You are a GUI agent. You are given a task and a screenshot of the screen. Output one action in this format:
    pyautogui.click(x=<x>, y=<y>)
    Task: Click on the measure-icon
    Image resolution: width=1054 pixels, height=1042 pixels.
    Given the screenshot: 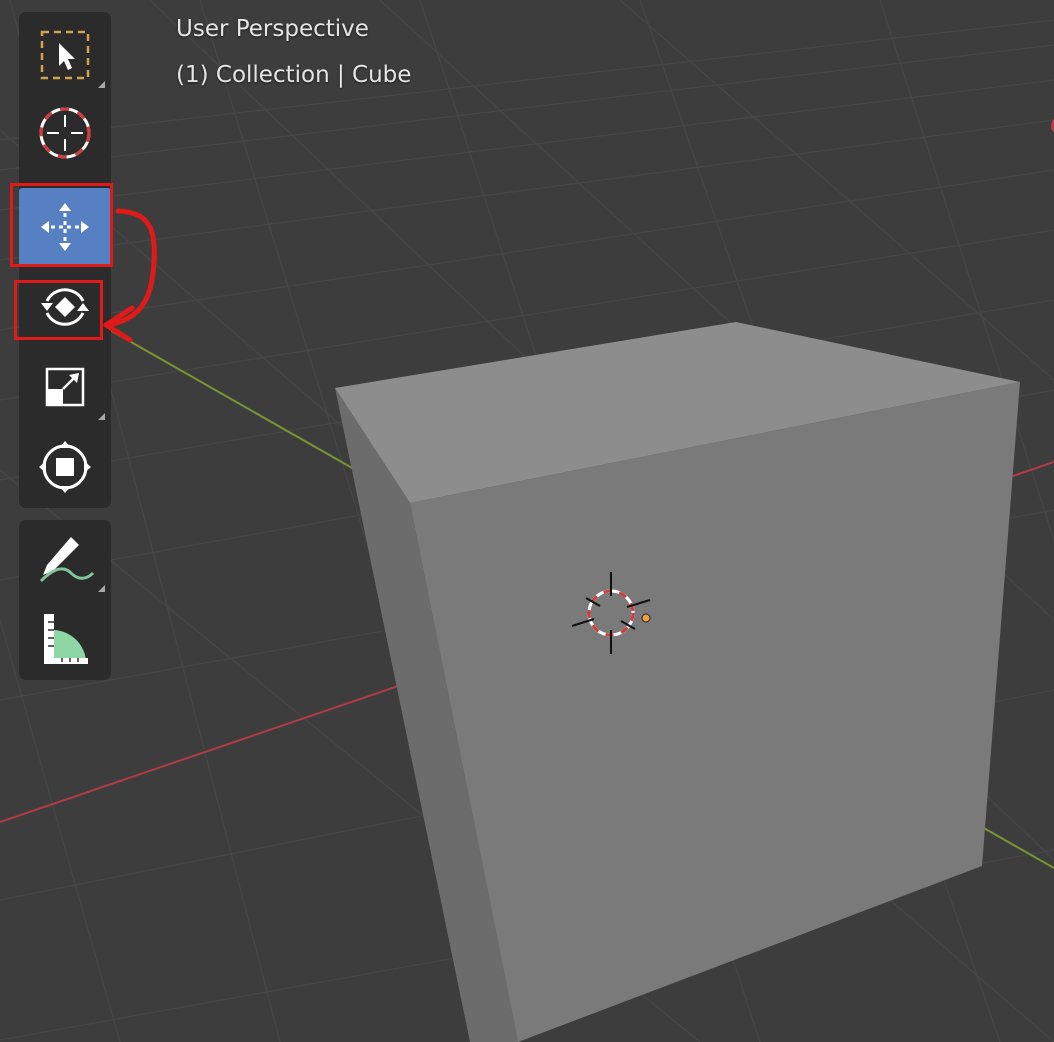 What is the action you would take?
    pyautogui.click(x=66, y=639)
    